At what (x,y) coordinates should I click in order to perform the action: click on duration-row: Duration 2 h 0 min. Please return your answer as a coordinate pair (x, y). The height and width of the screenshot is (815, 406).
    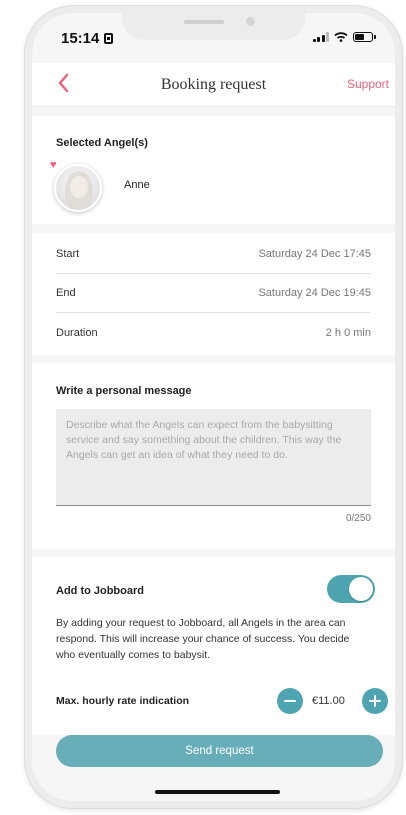
    Looking at the image, I should click on (213, 332).